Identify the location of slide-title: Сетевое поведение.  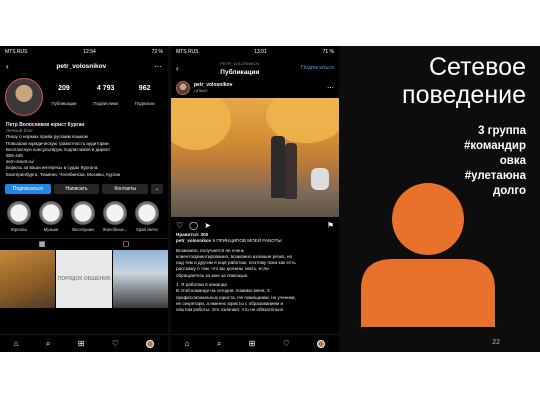
(441, 81).